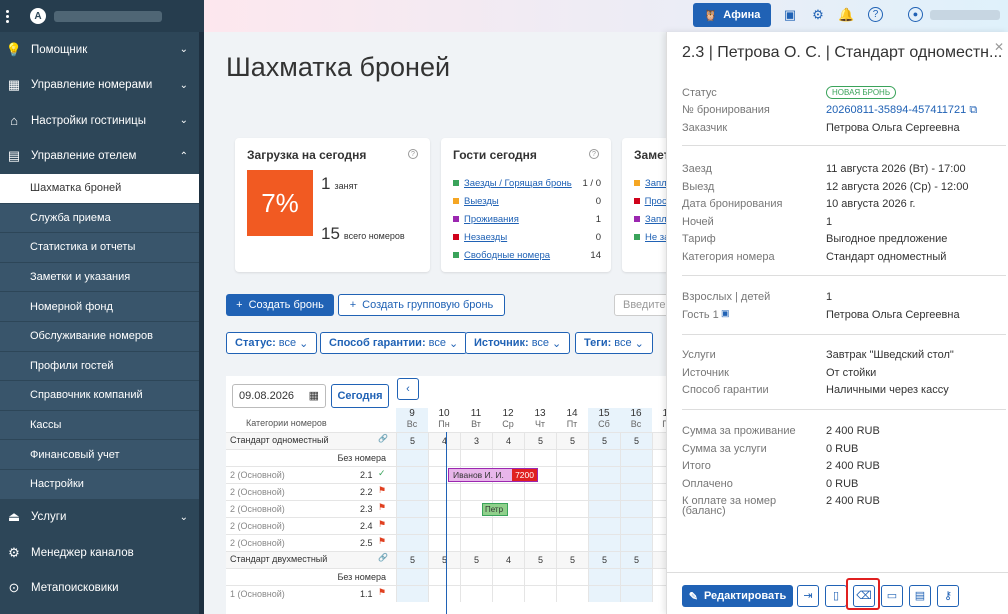 The width and height of the screenshot is (1008, 614). What do you see at coordinates (527, 219) in the screenshot?
I see `guest-stat-row: Проживания 1` at bounding box center [527, 219].